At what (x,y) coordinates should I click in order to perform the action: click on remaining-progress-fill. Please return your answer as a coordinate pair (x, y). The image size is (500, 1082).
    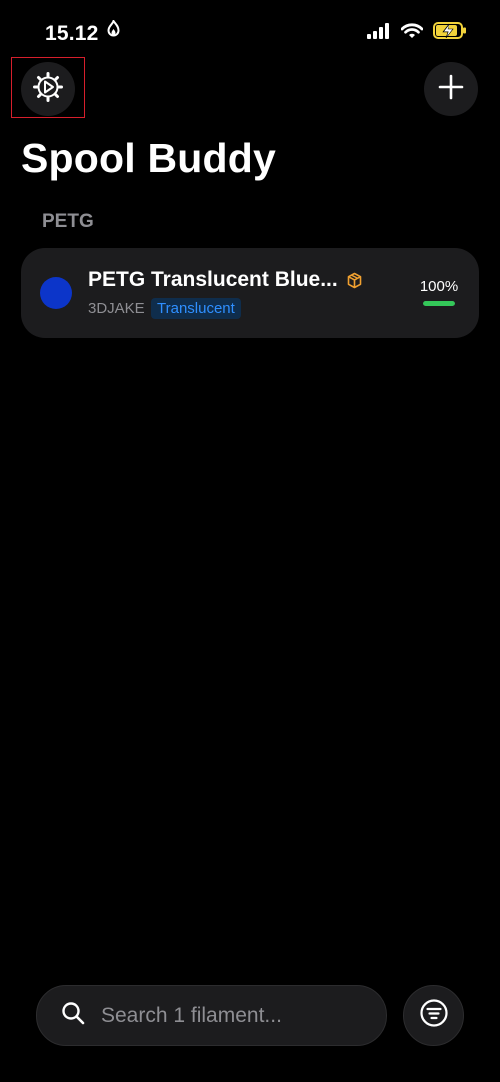
    Looking at the image, I should click on (439, 303).